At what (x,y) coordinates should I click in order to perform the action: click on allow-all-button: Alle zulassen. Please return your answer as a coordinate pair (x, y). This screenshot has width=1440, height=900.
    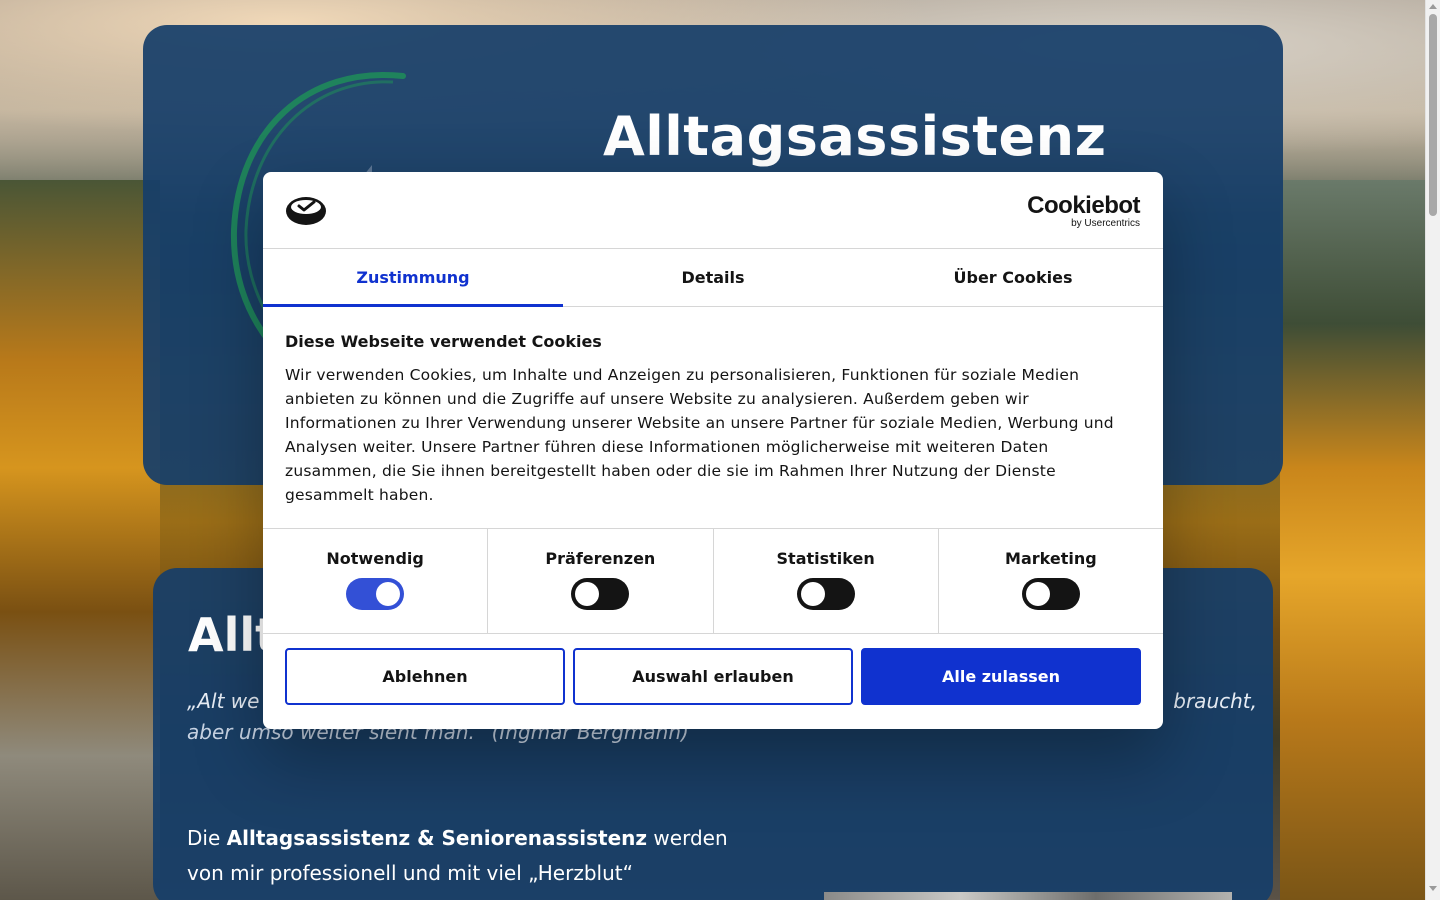
    Looking at the image, I should click on (1001, 676).